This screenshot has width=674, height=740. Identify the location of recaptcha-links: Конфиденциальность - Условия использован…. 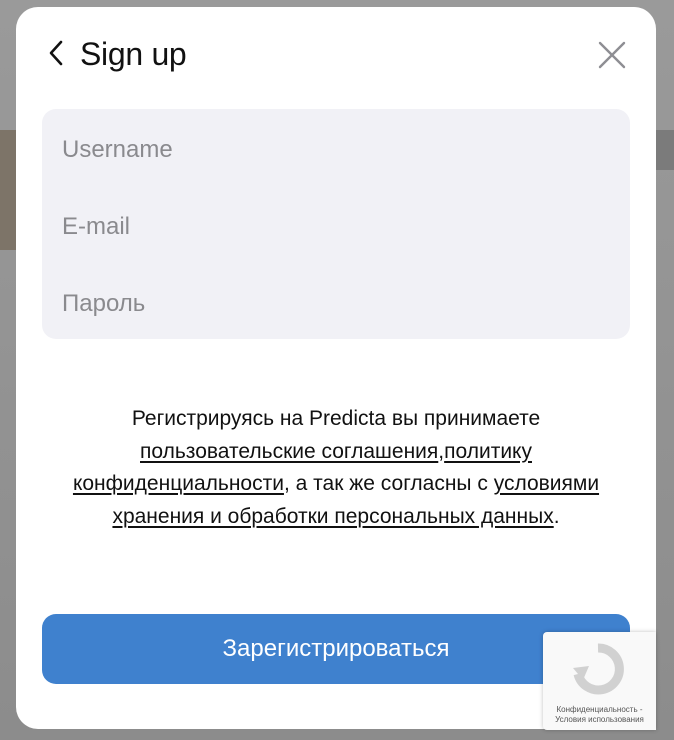
(599, 715).